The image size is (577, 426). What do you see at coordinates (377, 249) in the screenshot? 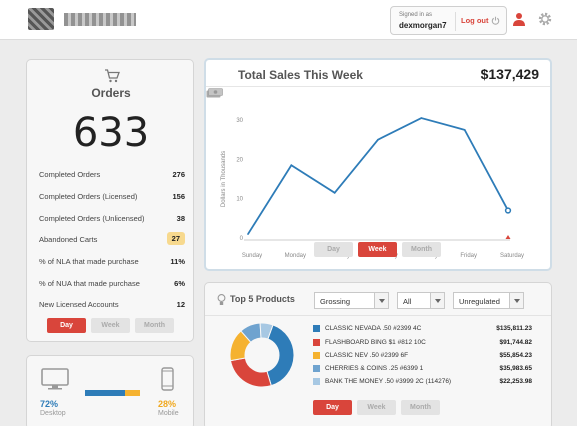
I see `sales-week-button: Week` at bounding box center [377, 249].